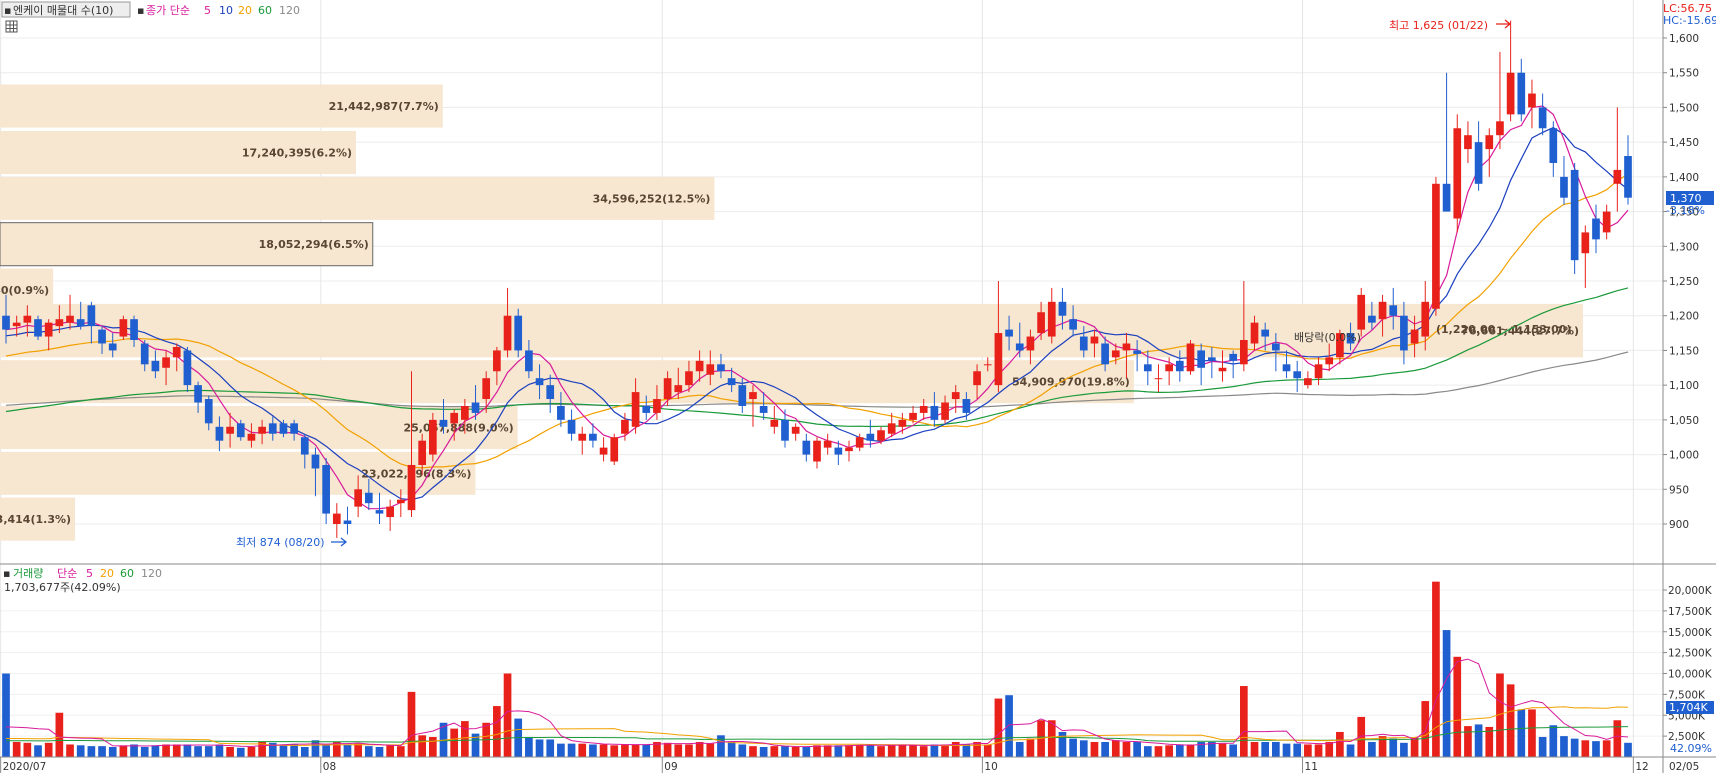 The height and width of the screenshot is (773, 1716). I want to click on price-tick-label: 950, so click(1679, 490).